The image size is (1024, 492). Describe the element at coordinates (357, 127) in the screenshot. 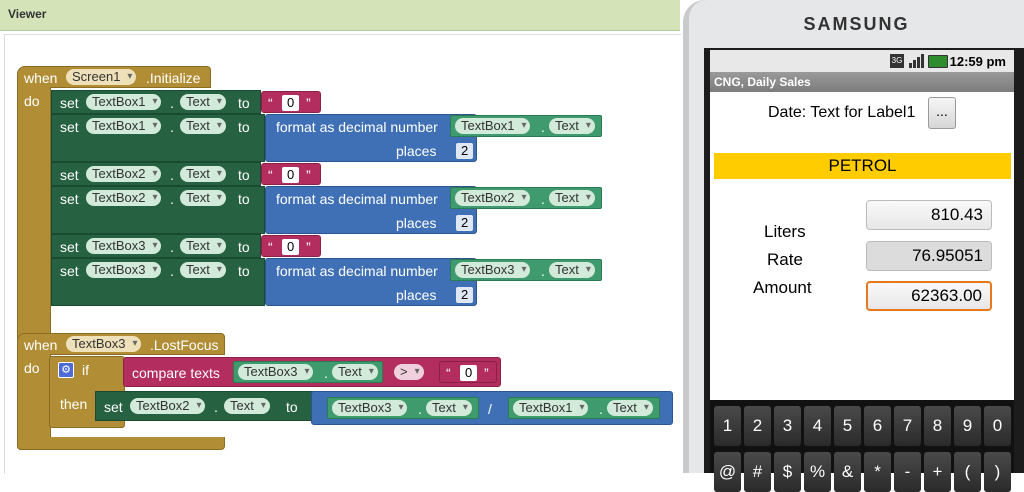

I see `format-decimal-label: format as decimal number` at that location.